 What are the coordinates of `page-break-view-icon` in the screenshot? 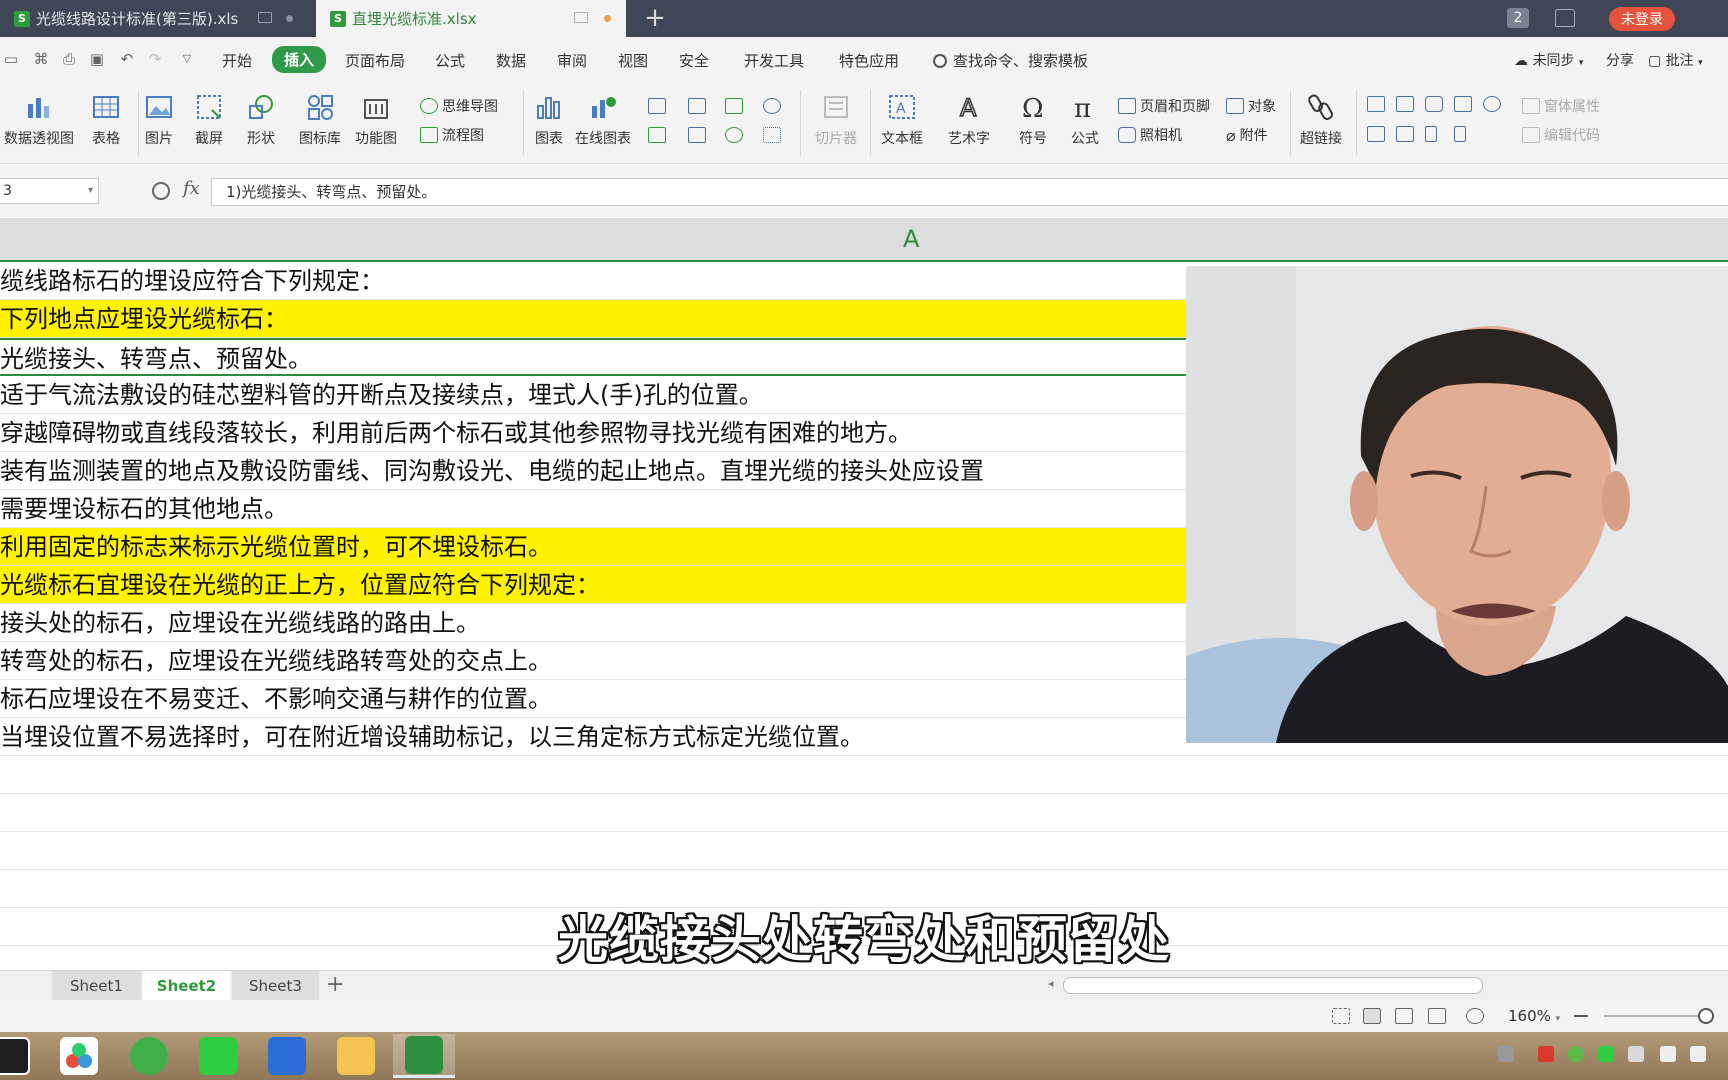 It's located at (1404, 1016).